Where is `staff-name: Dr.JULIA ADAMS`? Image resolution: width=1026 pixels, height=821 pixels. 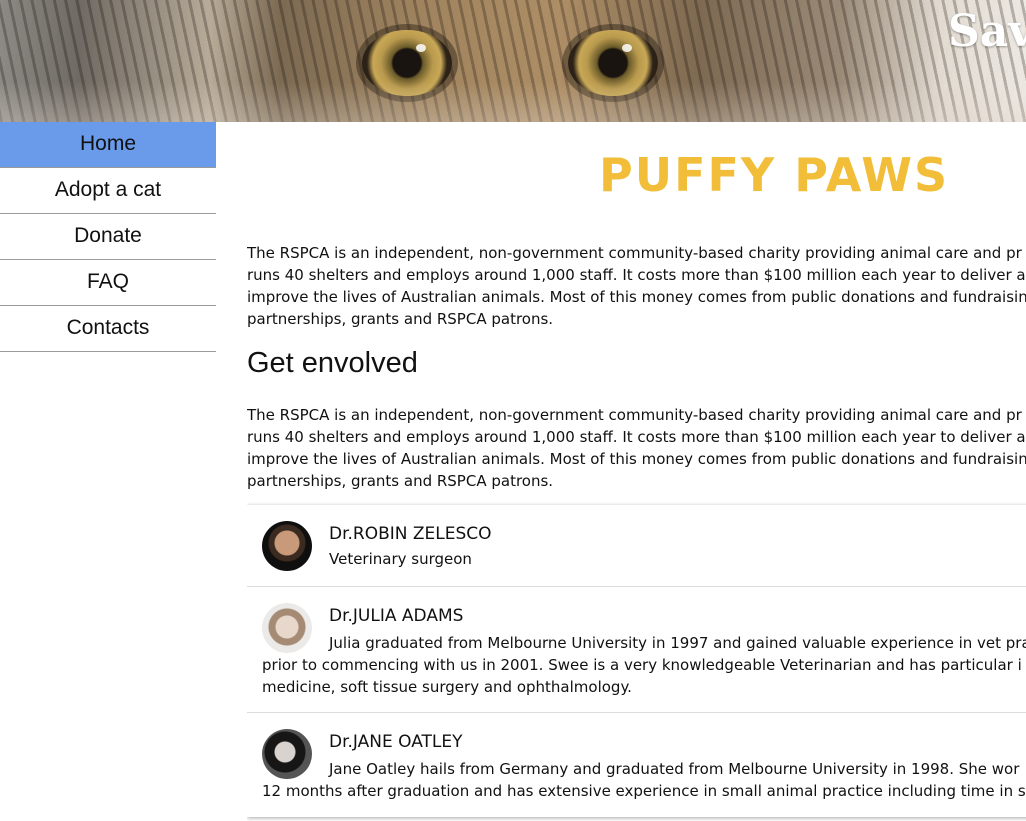 staff-name: Dr.JULIA ADAMS is located at coordinates (396, 616).